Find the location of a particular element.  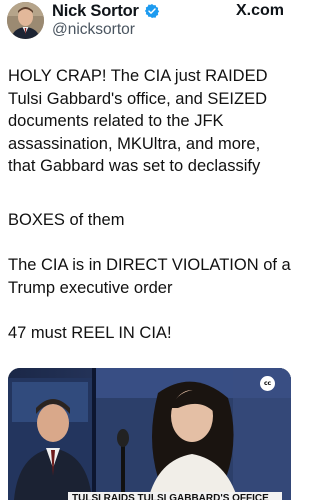

author-name-row: Nick Sortor is located at coordinates (106, 11).